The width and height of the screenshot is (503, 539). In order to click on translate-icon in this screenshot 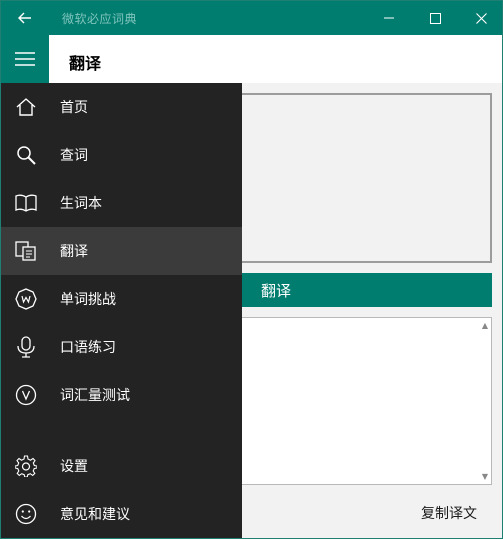, I will do `click(26, 251)`.